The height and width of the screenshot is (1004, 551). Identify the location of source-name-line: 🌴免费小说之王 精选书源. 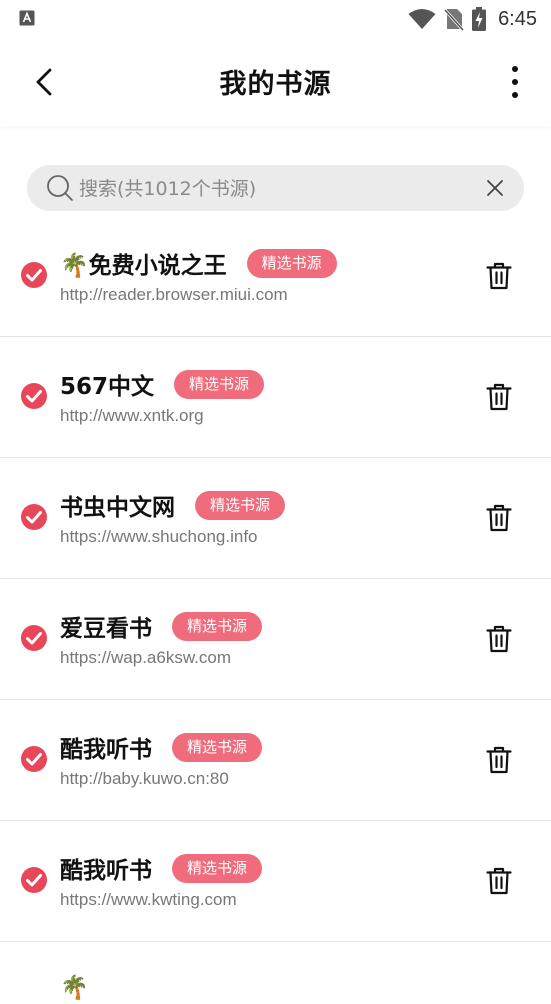
(198, 263).